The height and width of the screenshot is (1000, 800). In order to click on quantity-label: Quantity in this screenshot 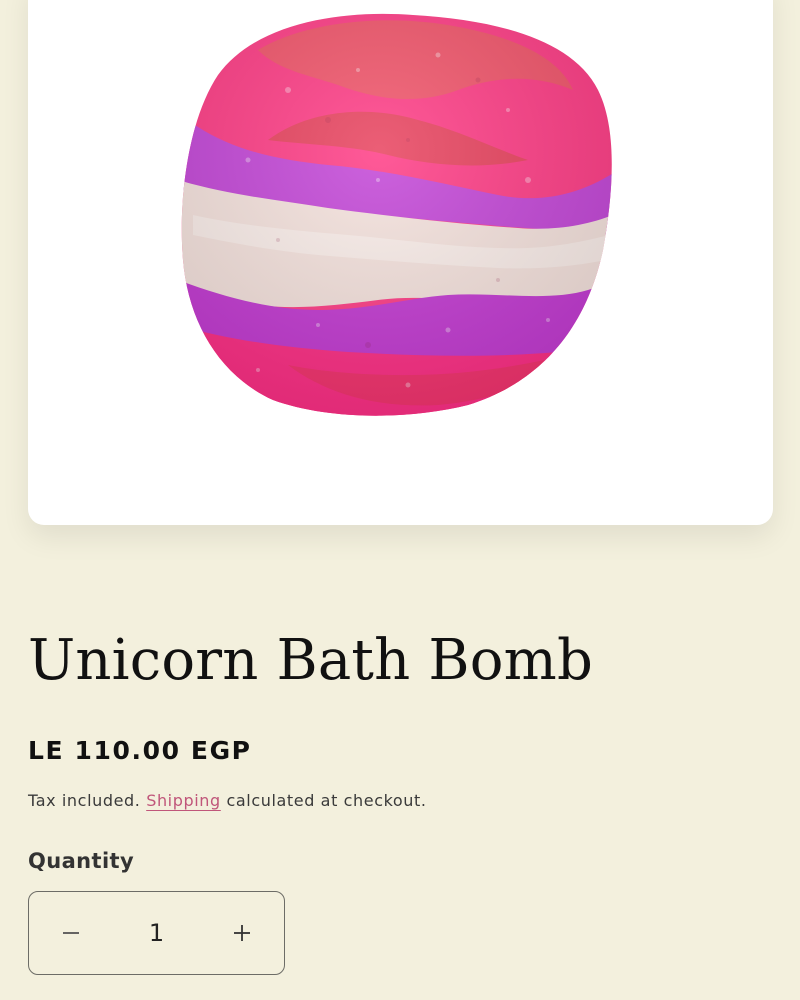, I will do `click(81, 861)`.